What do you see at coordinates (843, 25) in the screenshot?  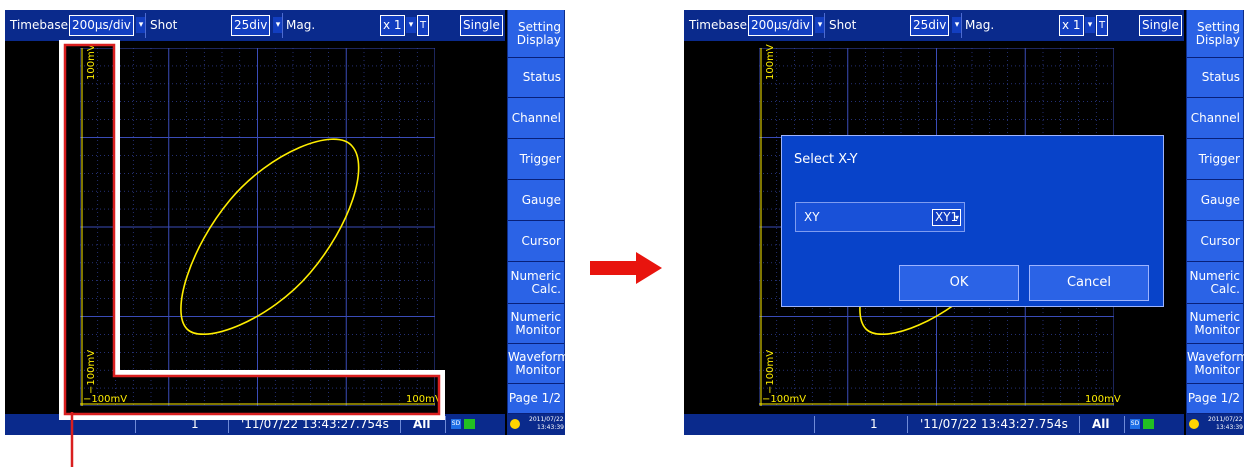 I see `shot-label: Shot` at bounding box center [843, 25].